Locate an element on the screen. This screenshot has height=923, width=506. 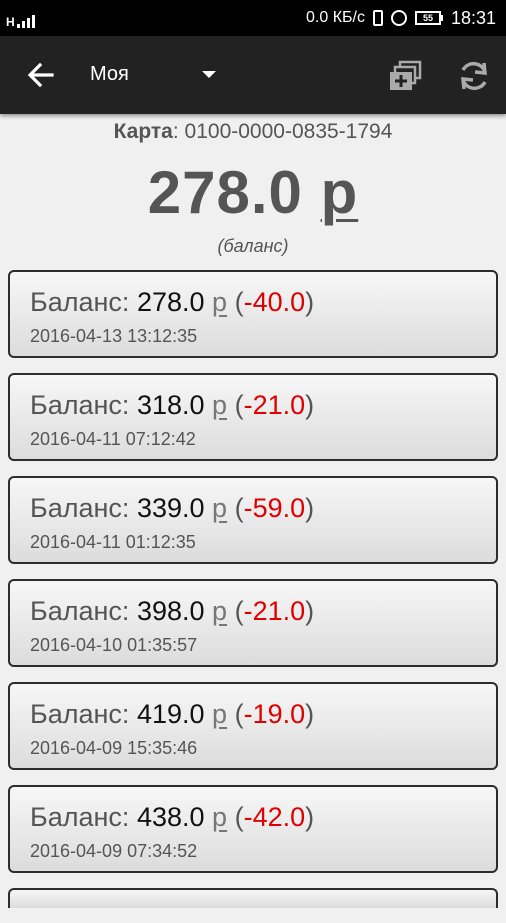
transaction-datetime: 2016-04-11 07:12:42 is located at coordinates (113, 439).